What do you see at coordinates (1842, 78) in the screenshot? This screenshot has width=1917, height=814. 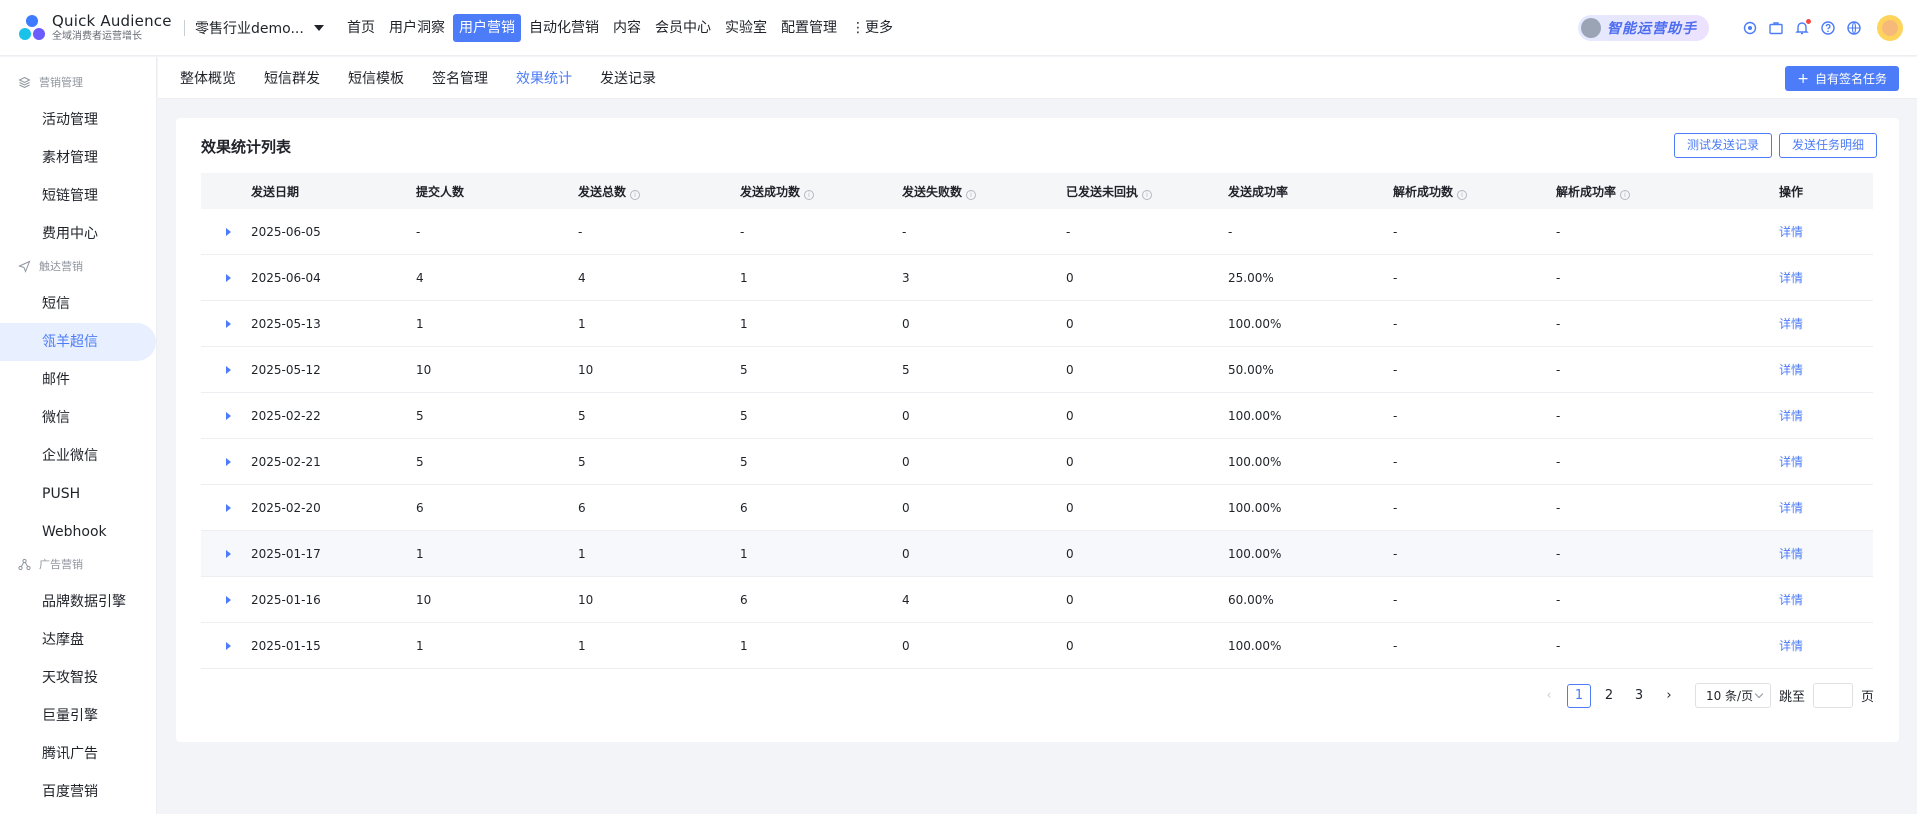 I see `own-signature-task-button: + 自有签名任务` at bounding box center [1842, 78].